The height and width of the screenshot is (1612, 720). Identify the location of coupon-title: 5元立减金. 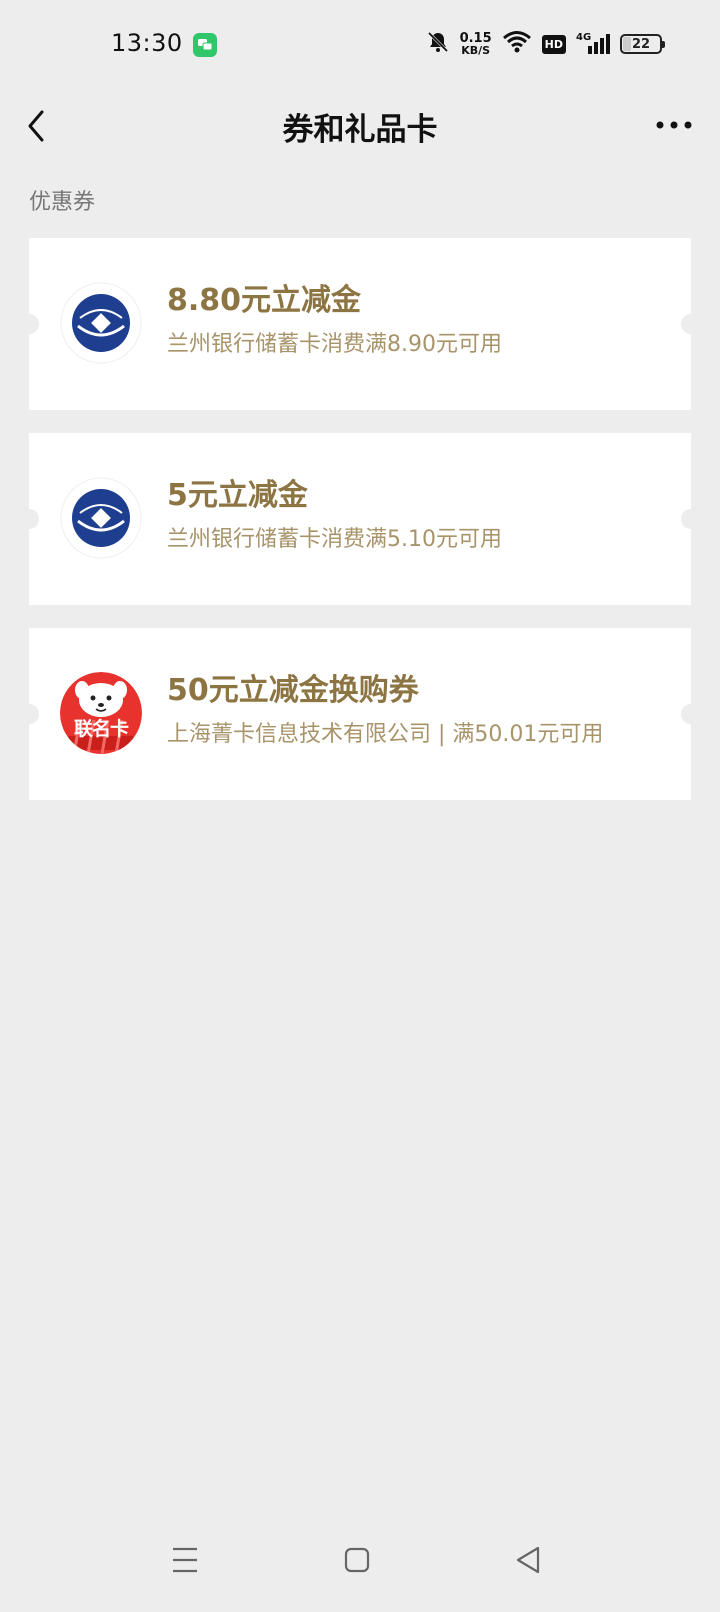
(237, 495).